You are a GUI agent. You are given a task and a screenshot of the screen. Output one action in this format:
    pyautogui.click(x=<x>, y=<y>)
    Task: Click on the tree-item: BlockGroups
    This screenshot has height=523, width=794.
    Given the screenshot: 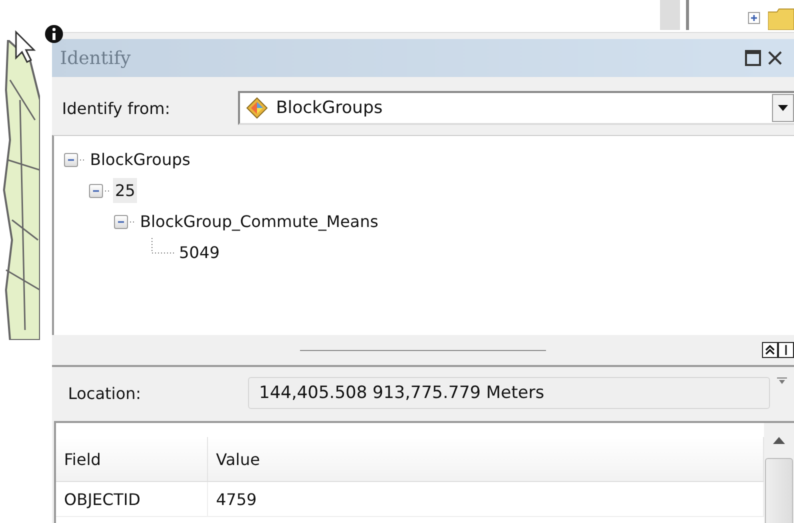 What is the action you would take?
    pyautogui.click(x=140, y=159)
    